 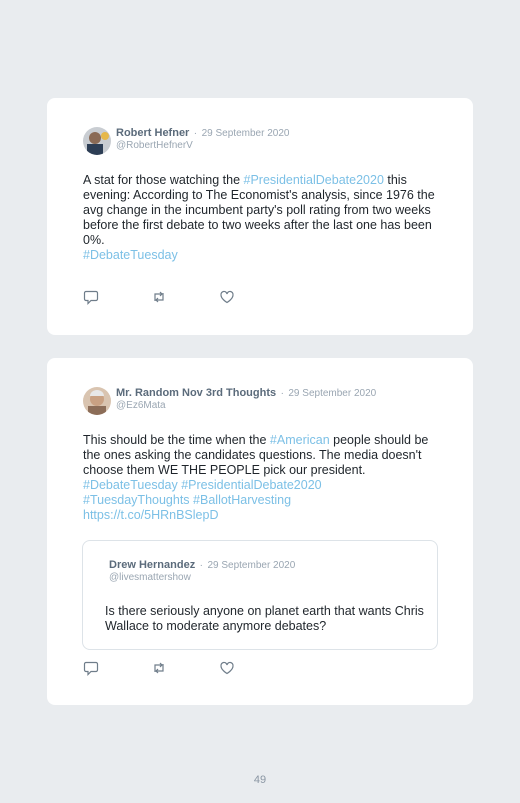 I want to click on page-number: 49, so click(x=260, y=780).